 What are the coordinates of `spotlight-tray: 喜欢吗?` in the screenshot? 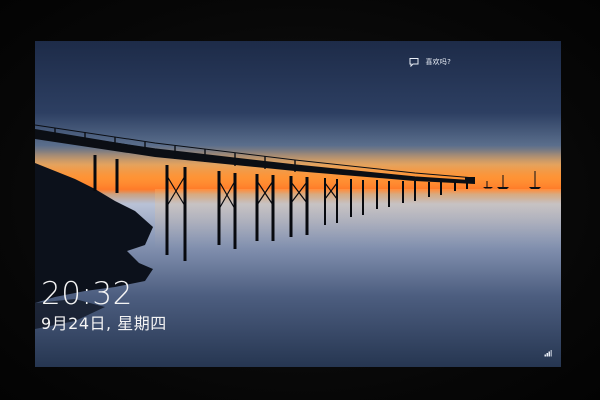 It's located at (430, 62).